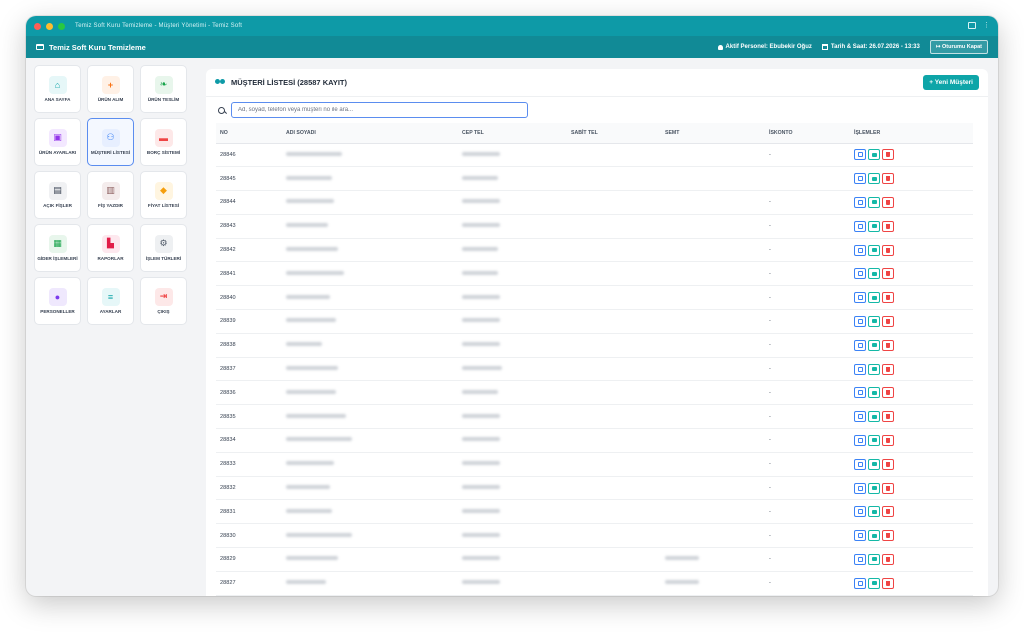 Image resolution: width=1024 pixels, height=632 pixels. I want to click on column-header: İSKONTO, so click(807, 133).